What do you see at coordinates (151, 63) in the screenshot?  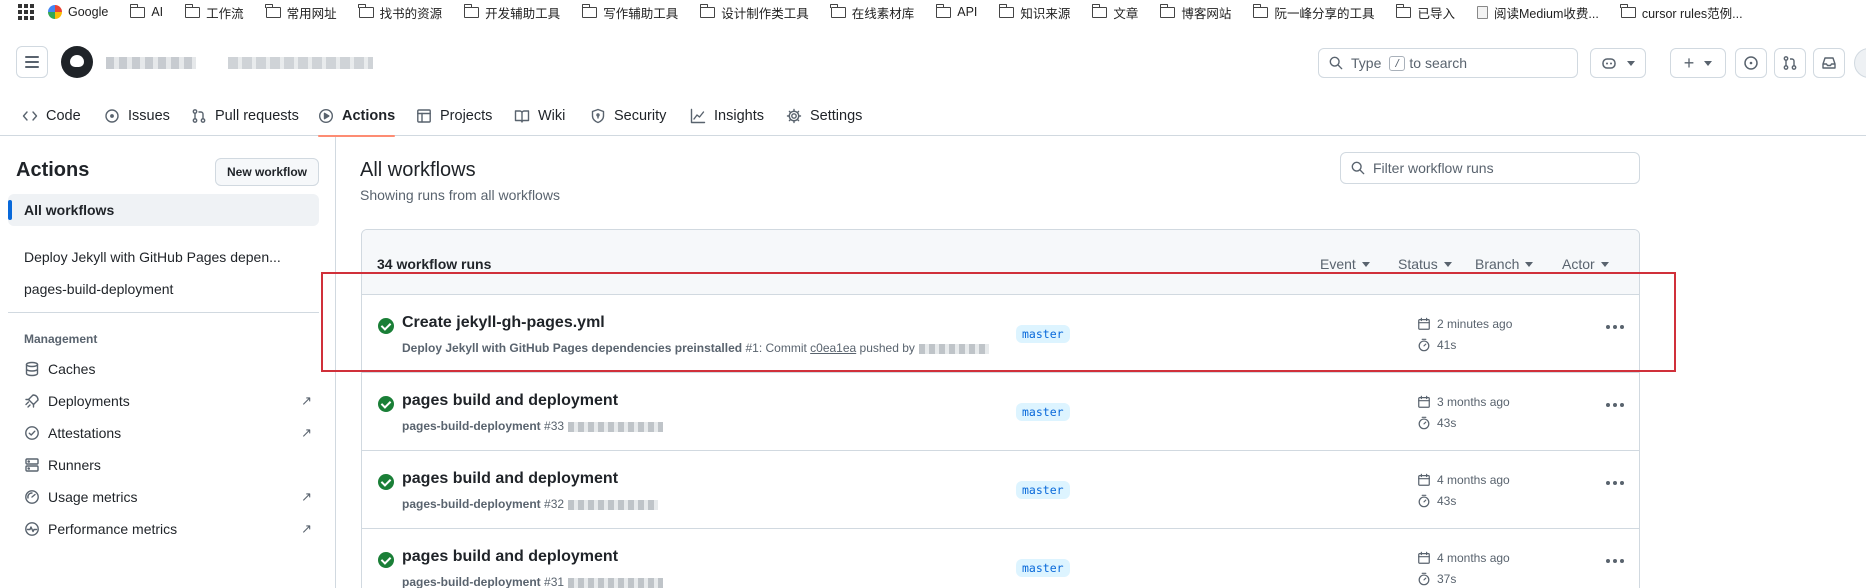 I see `owner-name-redacted` at bounding box center [151, 63].